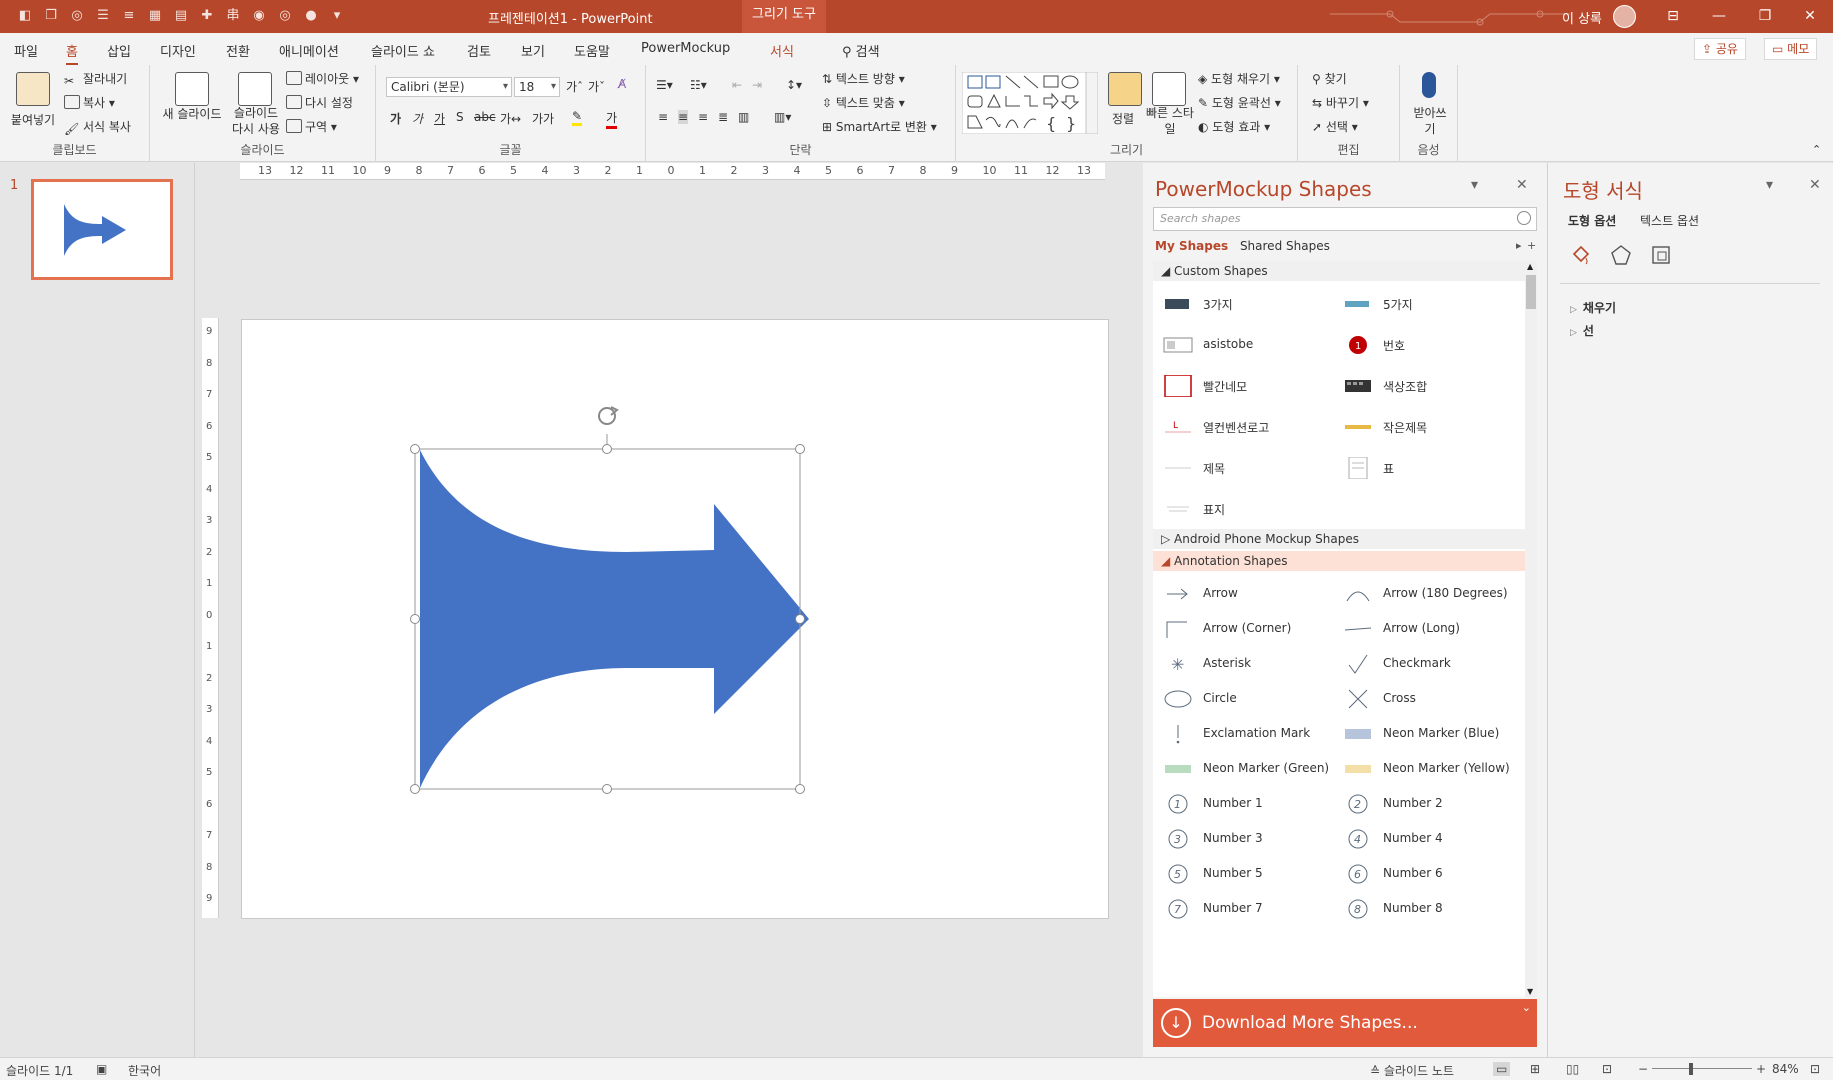 Image resolution: width=1833 pixels, height=1080 pixels. What do you see at coordinates (703, 117) in the screenshot?
I see `align-right-icon: ≡` at bounding box center [703, 117].